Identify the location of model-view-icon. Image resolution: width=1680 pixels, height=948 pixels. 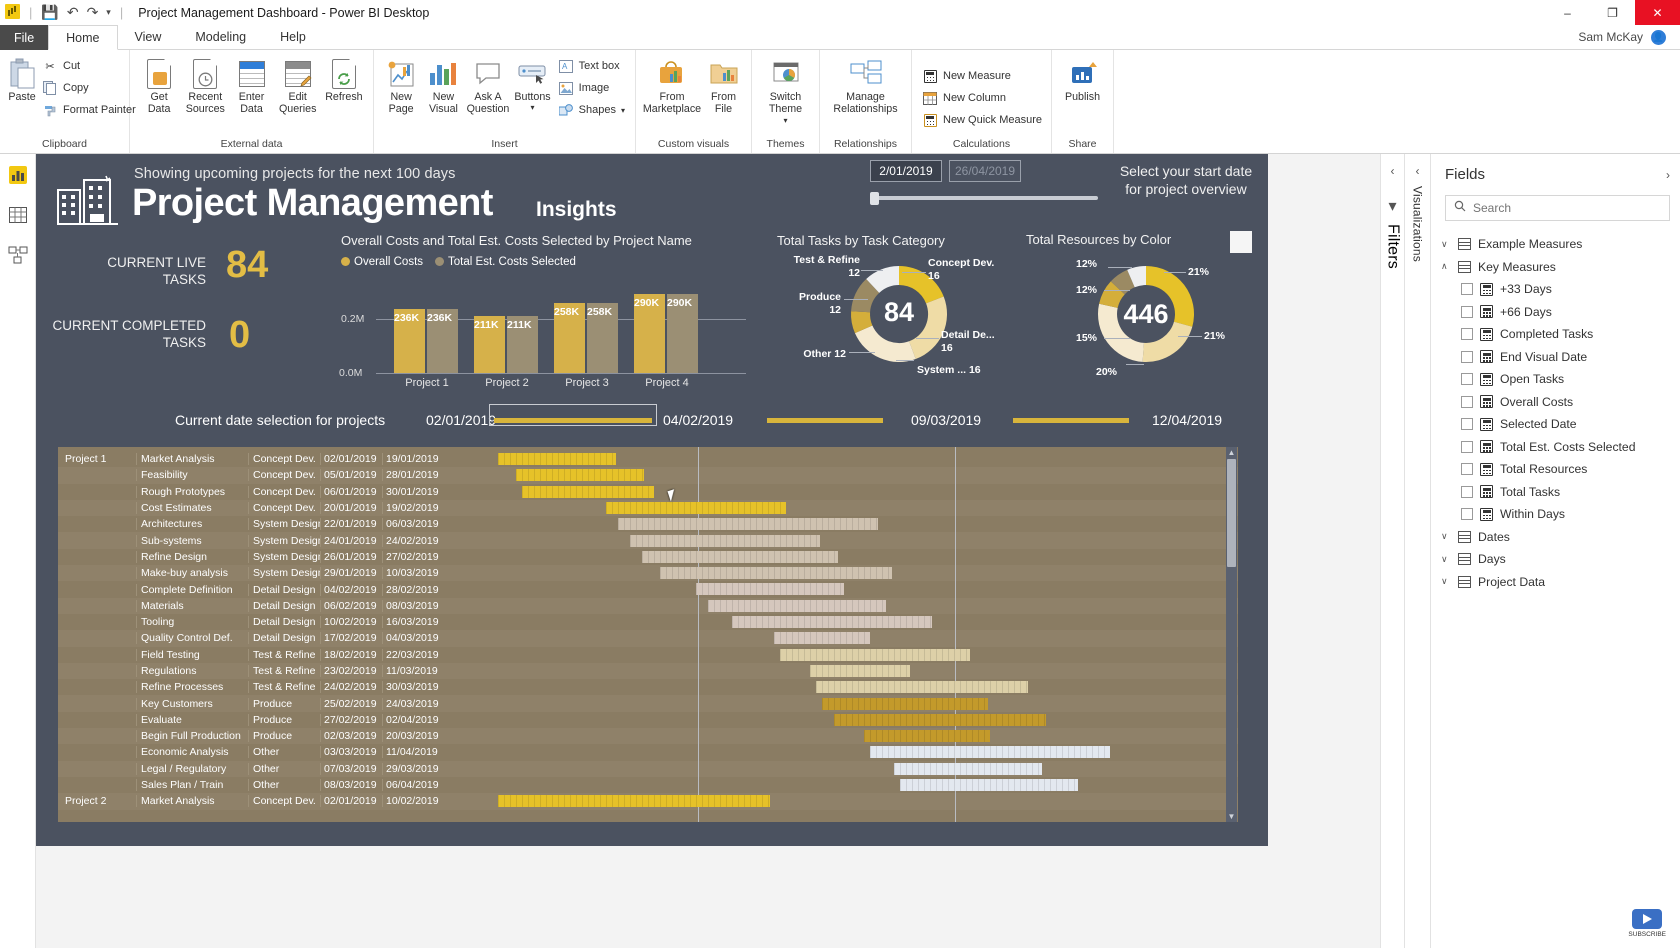
(18, 255).